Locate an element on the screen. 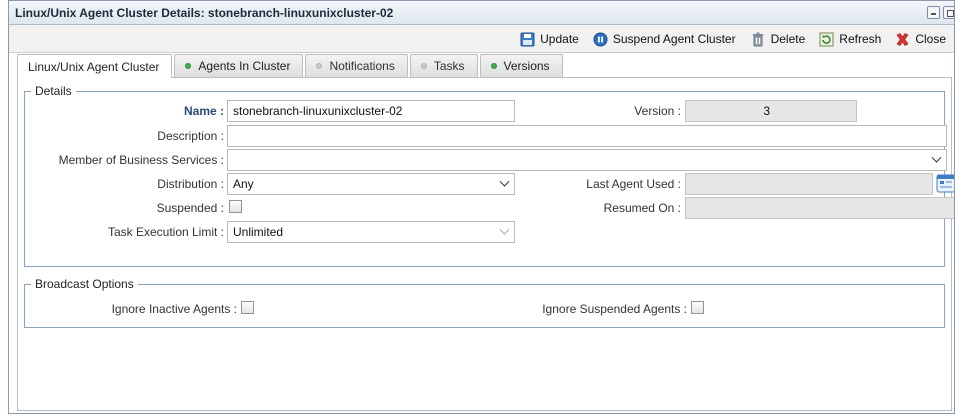 This screenshot has width=955, height=418. trash-icon is located at coordinates (758, 39).